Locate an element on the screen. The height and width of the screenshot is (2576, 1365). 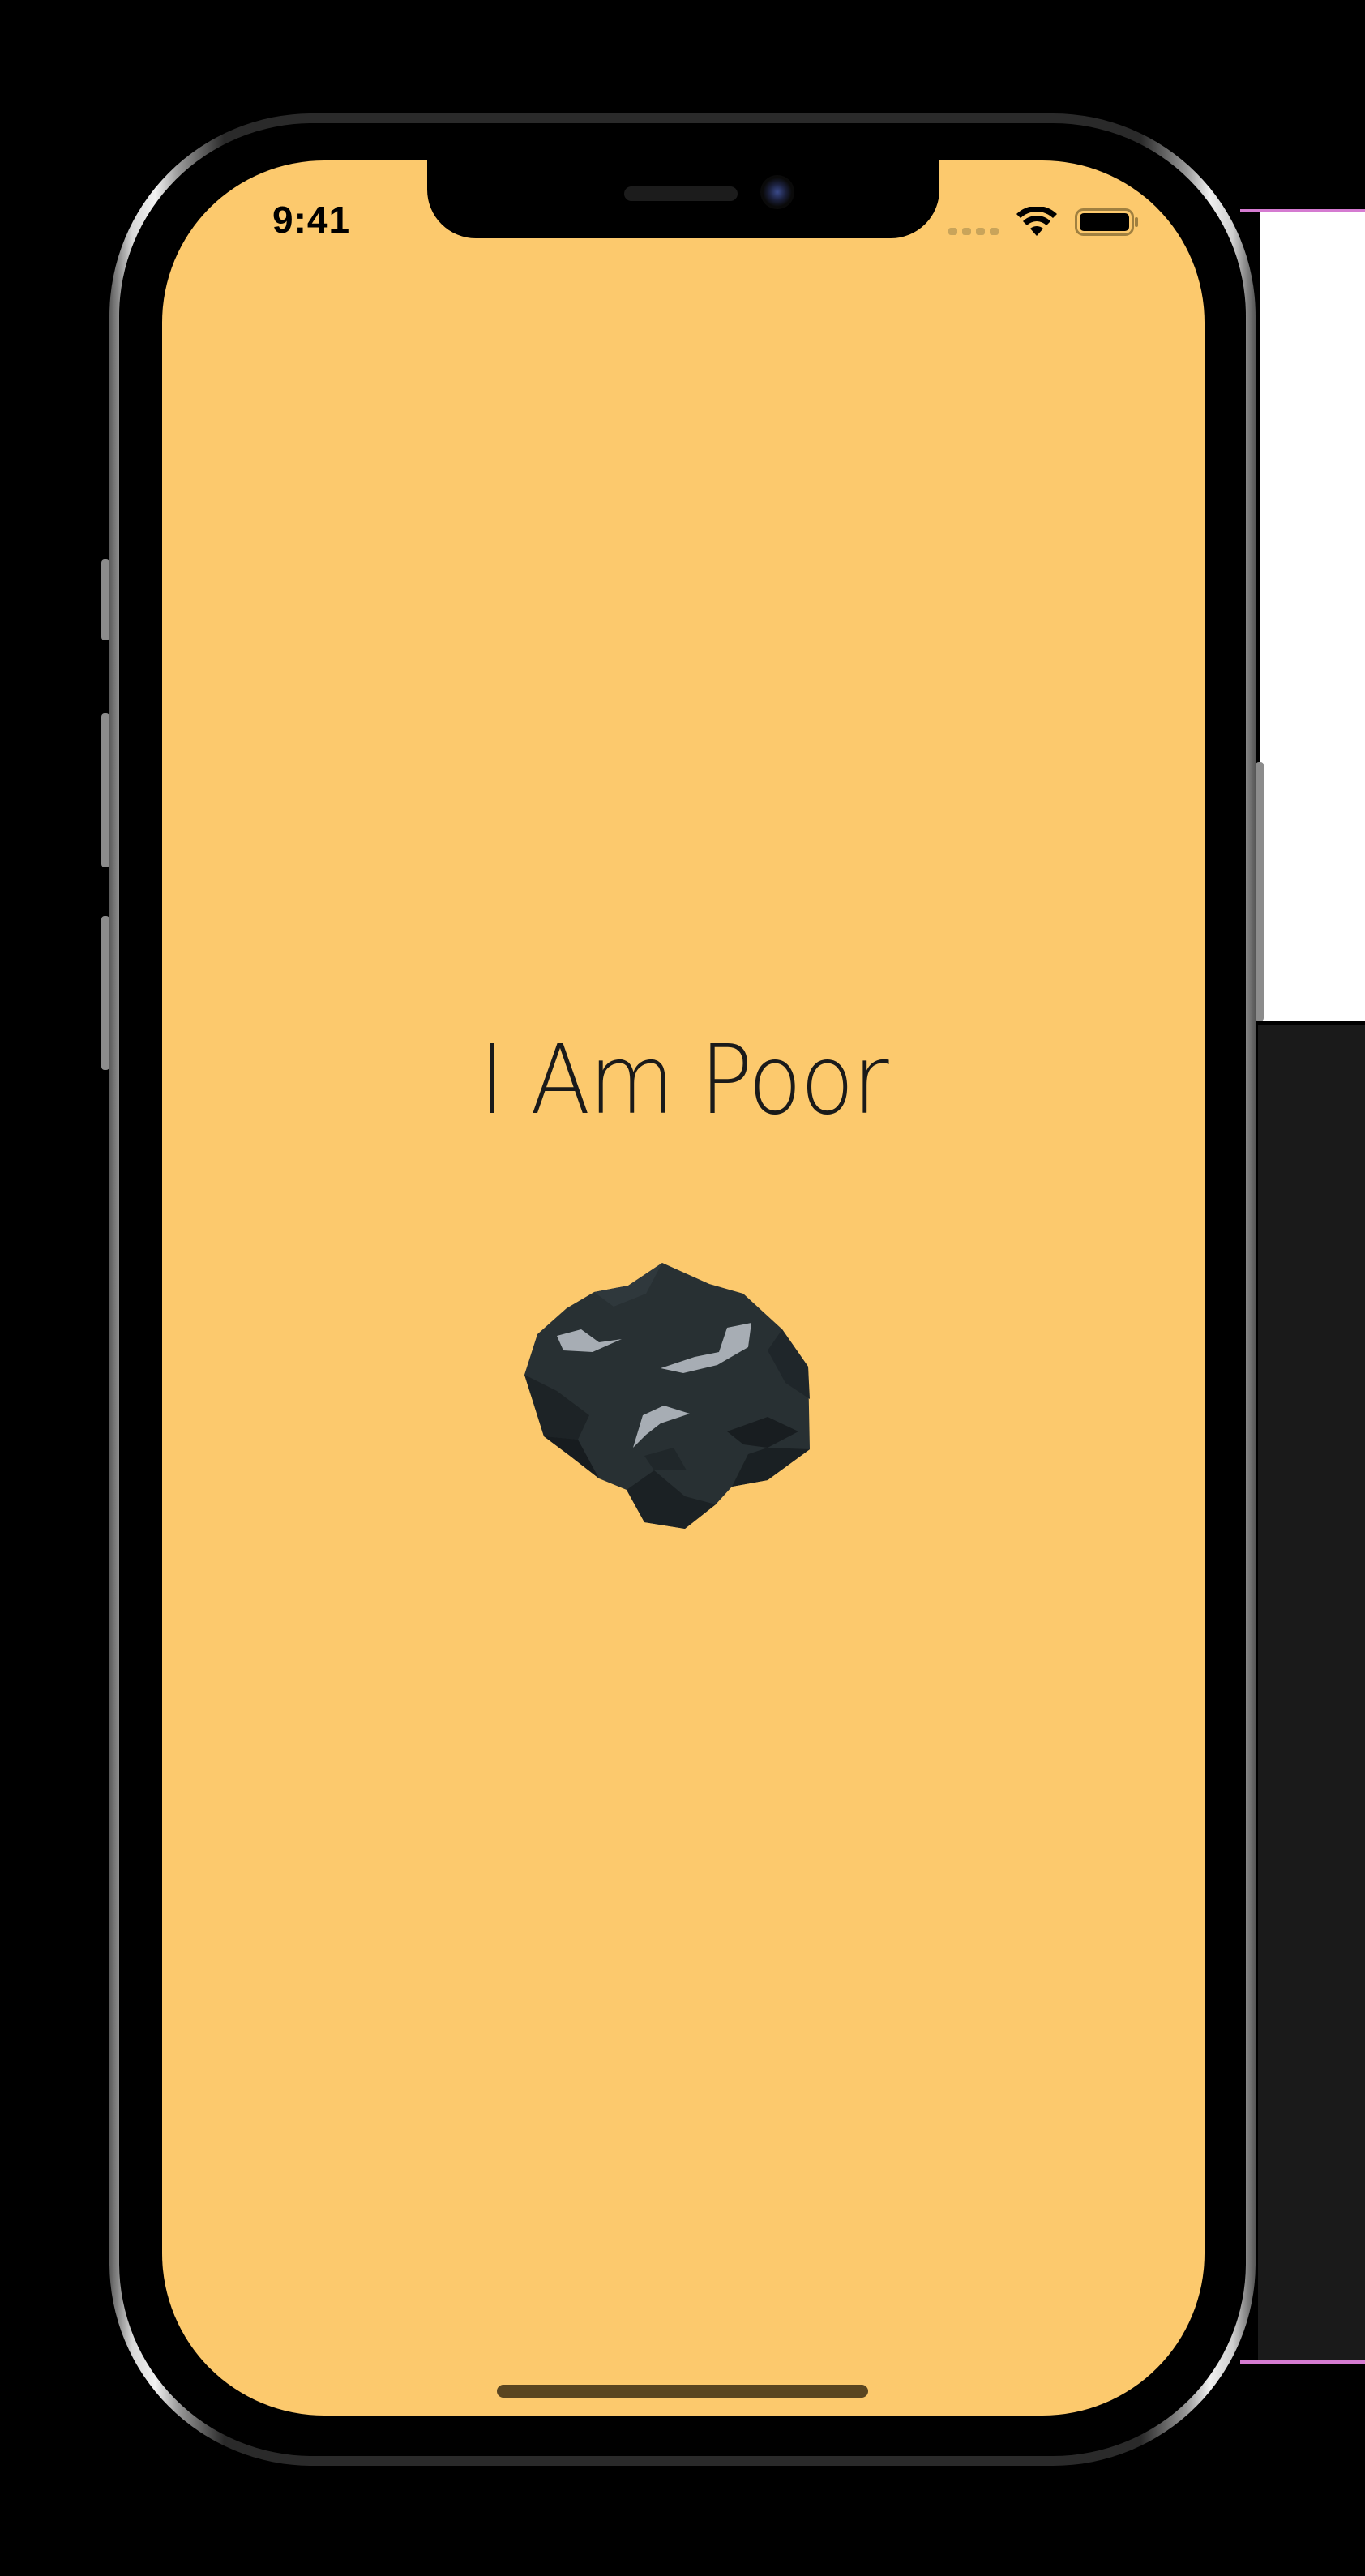
status-indicators is located at coordinates (1044, 222).